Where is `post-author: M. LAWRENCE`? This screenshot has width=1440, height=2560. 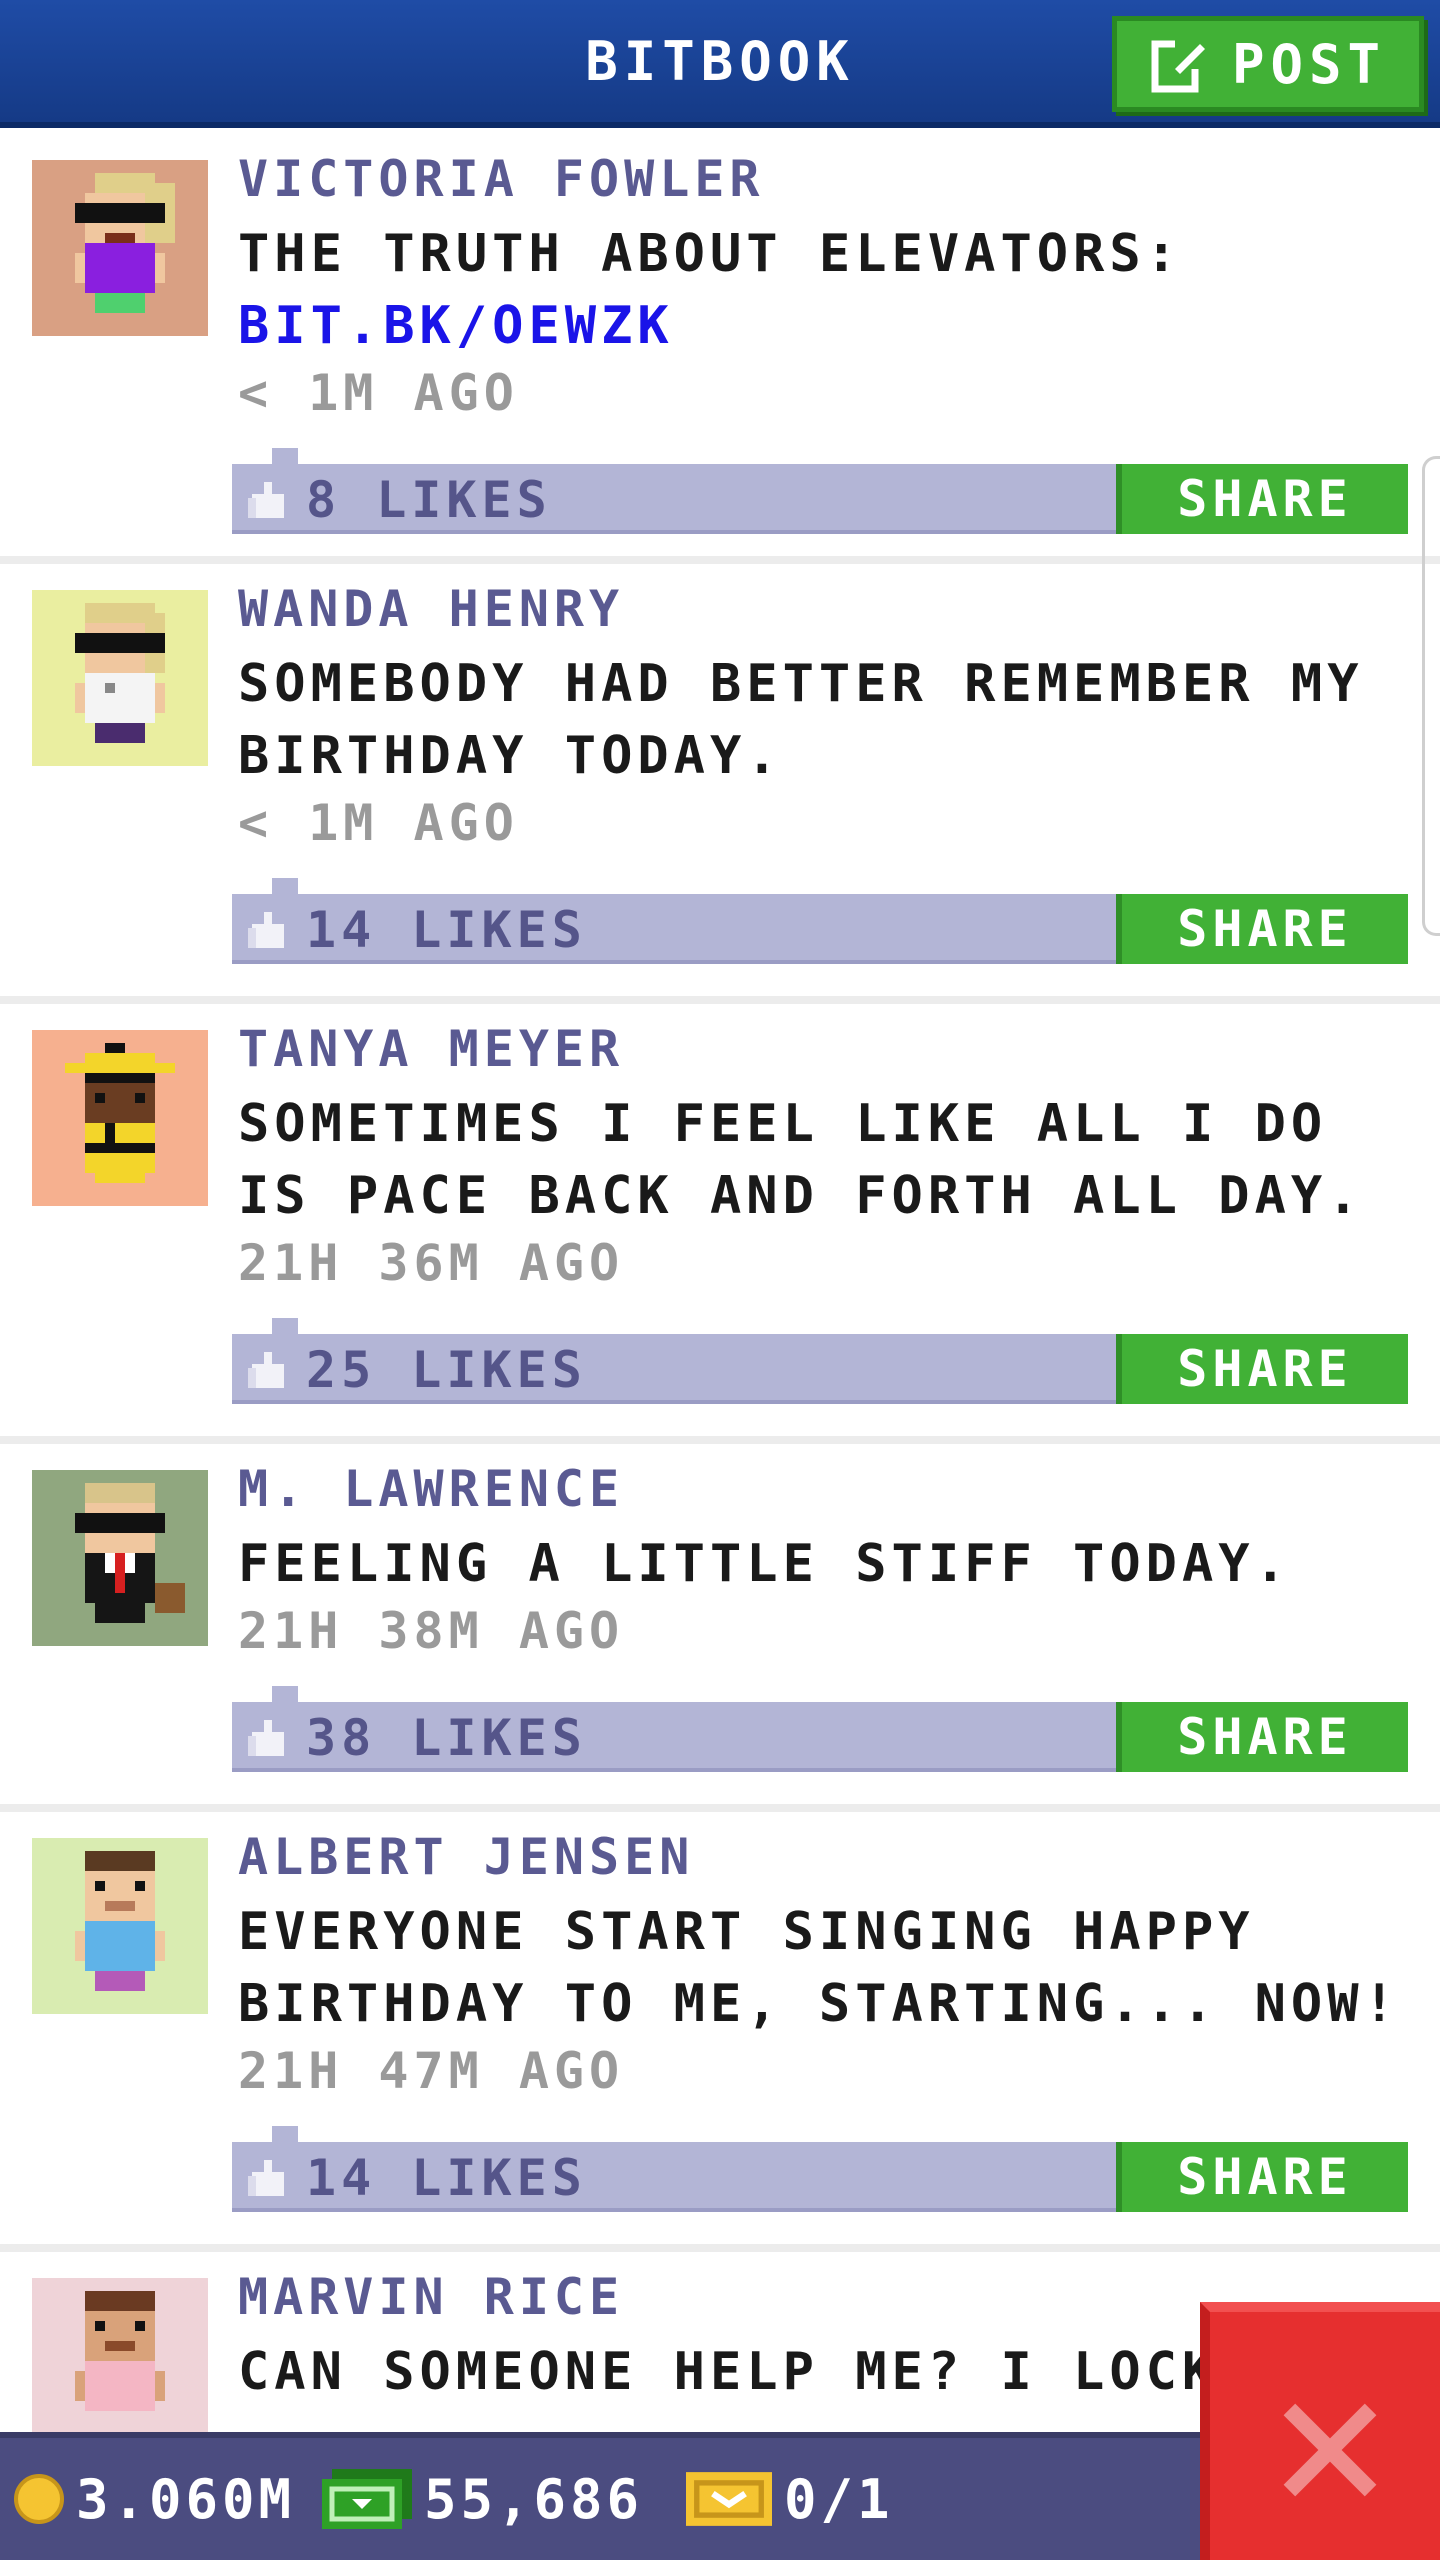
post-author: M. LAWRENCE is located at coordinates (431, 1489).